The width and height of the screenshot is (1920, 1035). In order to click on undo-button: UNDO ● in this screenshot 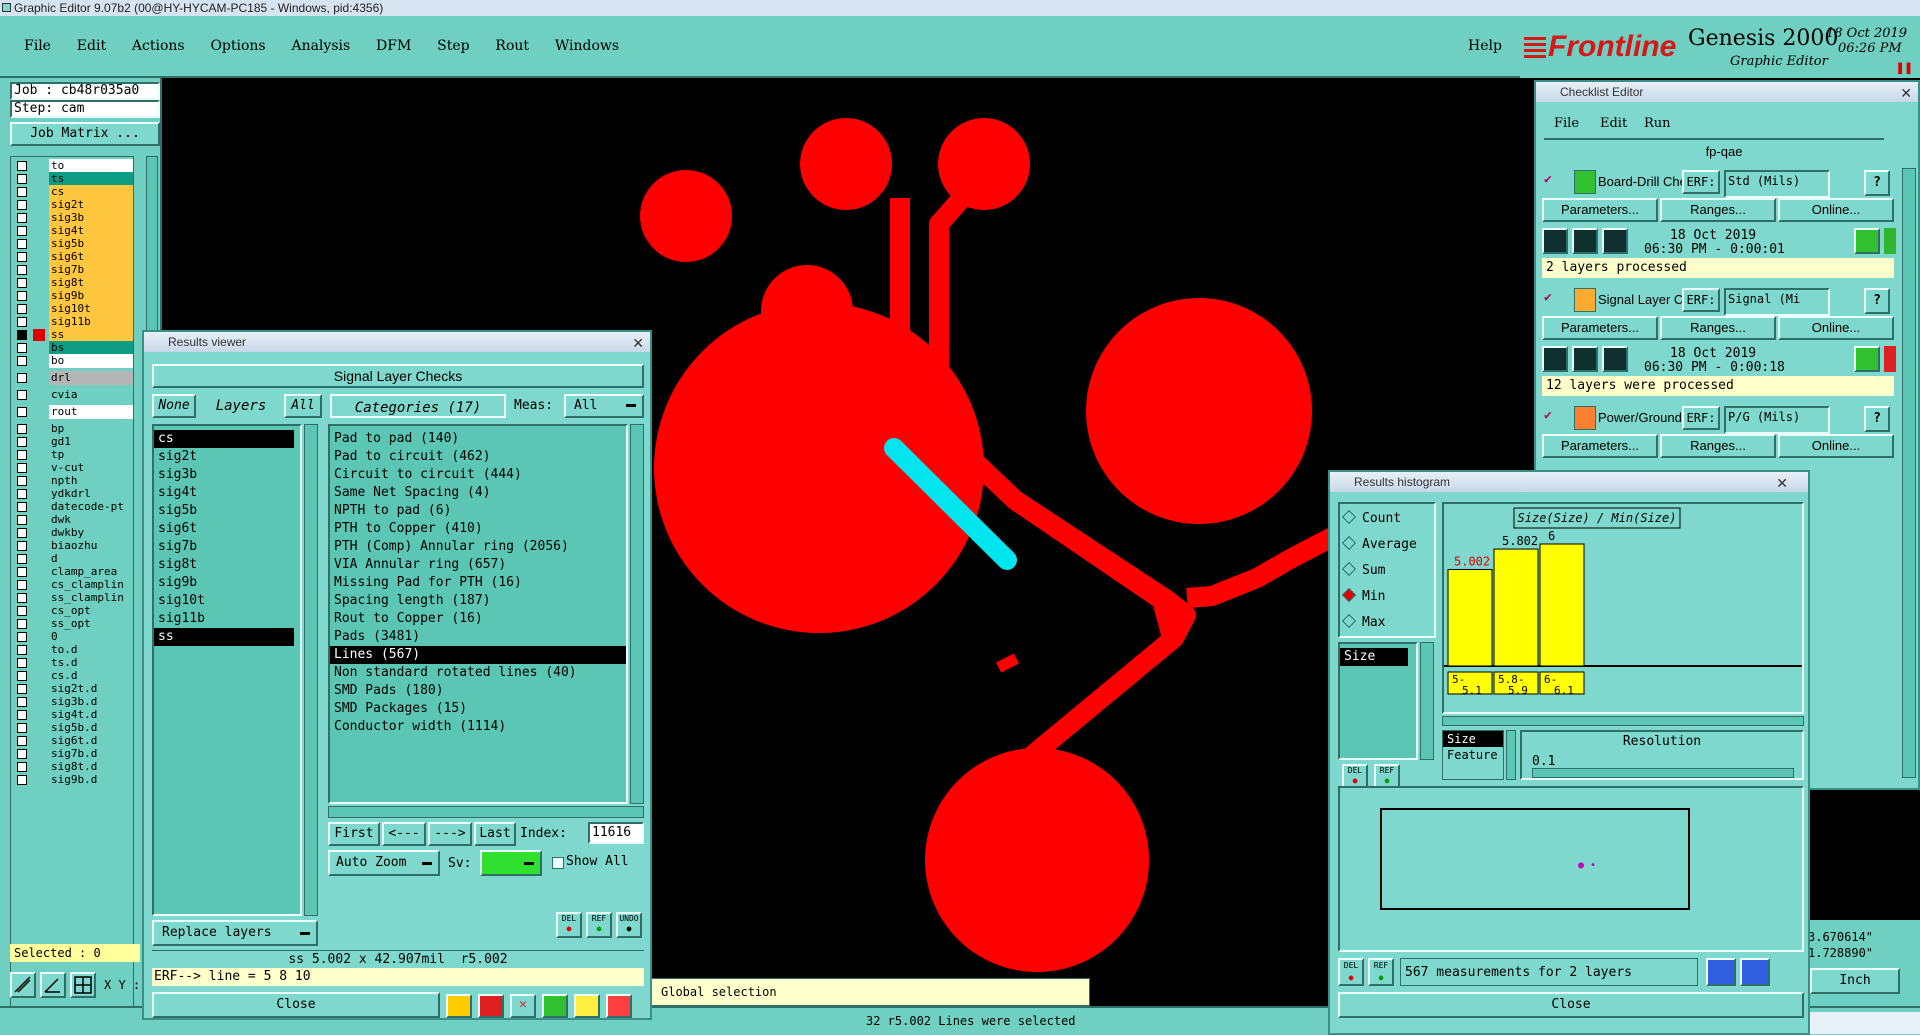, I will do `click(629, 925)`.